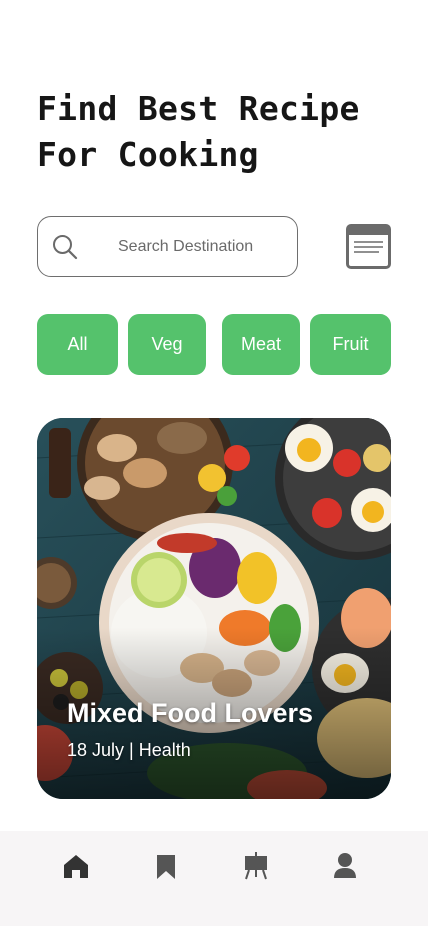  Describe the element at coordinates (148, 154) in the screenshot. I see `page-title-line-2: For Cooking` at that location.